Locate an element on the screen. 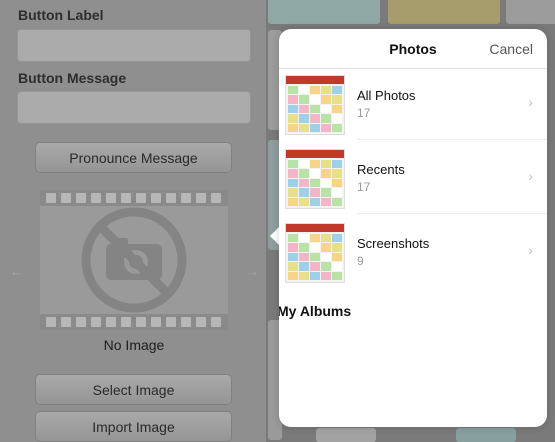 This screenshot has height=442, width=555. no-photo-icon is located at coordinates (134, 260).